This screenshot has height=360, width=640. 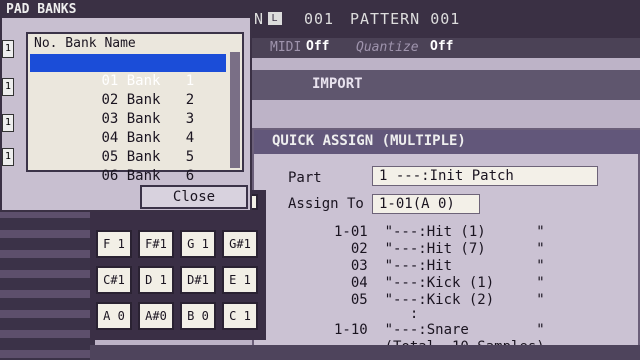 What do you see at coordinates (387, 47) in the screenshot?
I see `quantize-label: Quantize` at bounding box center [387, 47].